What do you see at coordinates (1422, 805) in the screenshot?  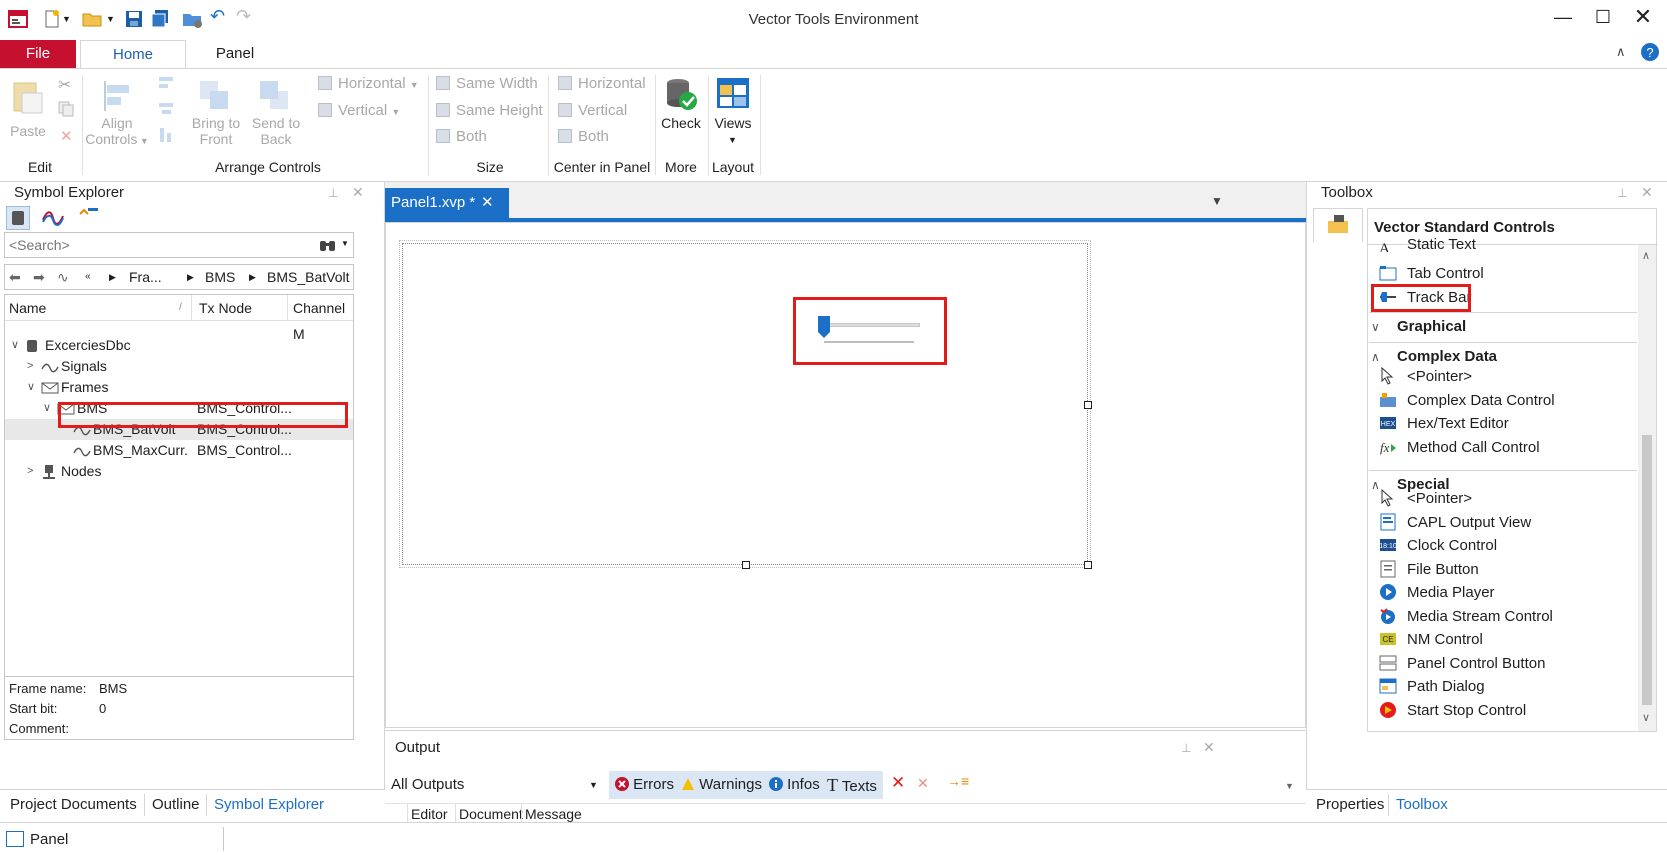 I see `tab-toolbox: Toolbox` at bounding box center [1422, 805].